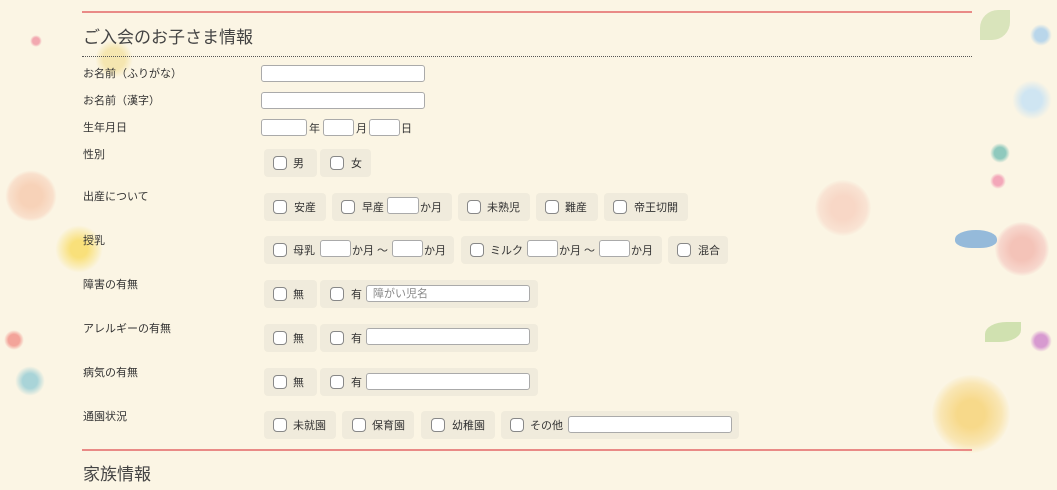 This screenshot has width=1057, height=490. I want to click on allergy-yes-label: 有, so click(356, 338).